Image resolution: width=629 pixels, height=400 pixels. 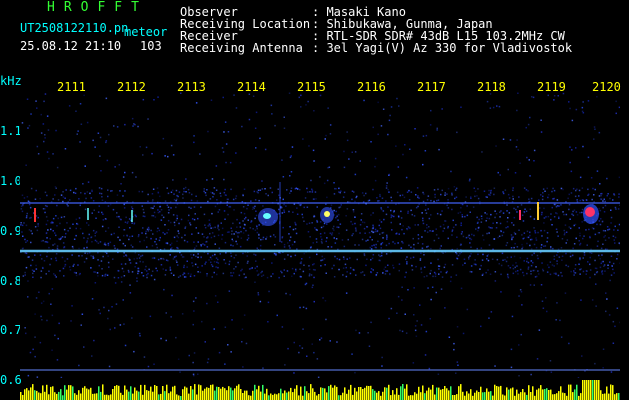 What do you see at coordinates (11, 131) in the screenshot?
I see `y-tick-label: 1.1` at bounding box center [11, 131].